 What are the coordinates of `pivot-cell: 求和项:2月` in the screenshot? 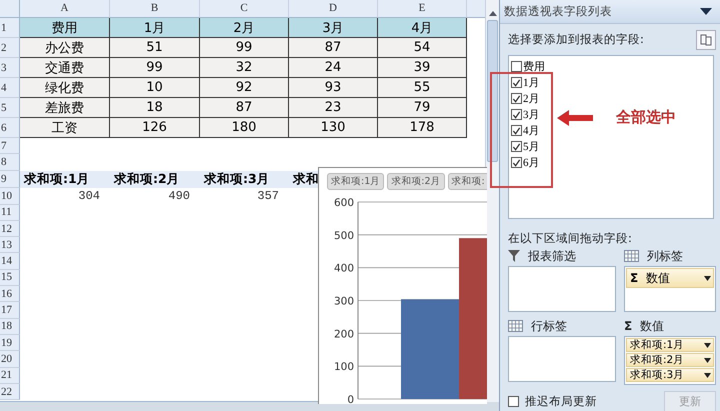 It's located at (155, 179).